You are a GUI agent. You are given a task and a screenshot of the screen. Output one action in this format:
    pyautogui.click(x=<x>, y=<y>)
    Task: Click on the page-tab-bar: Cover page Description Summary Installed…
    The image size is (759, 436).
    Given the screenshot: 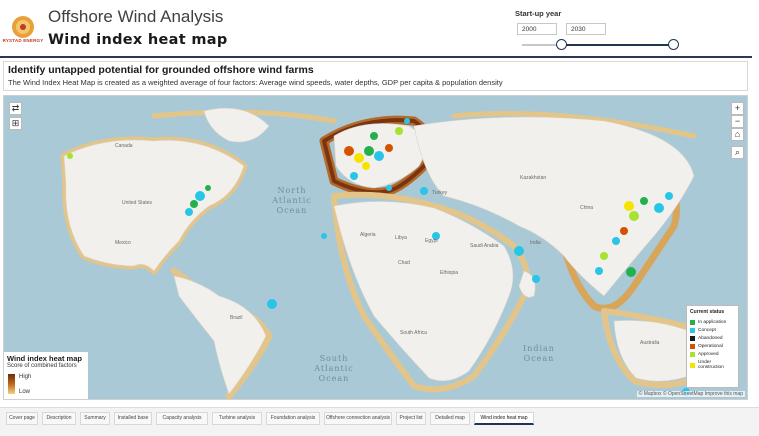 What is the action you would take?
    pyautogui.click(x=379, y=421)
    